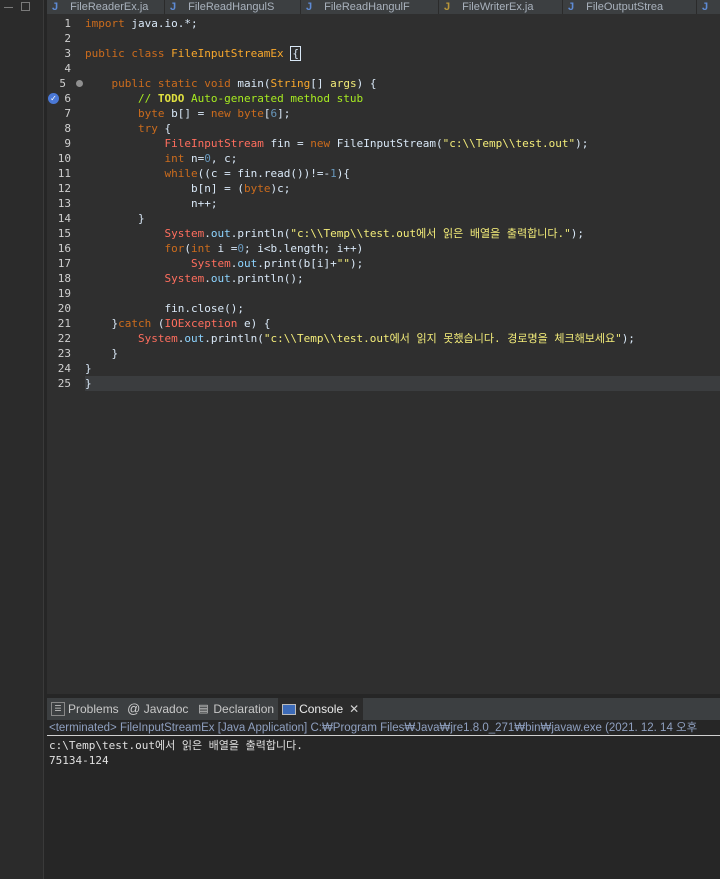 Image resolution: width=720 pixels, height=879 pixels. What do you see at coordinates (237, 113) in the screenshot?
I see `code-token: new byte` at bounding box center [237, 113].